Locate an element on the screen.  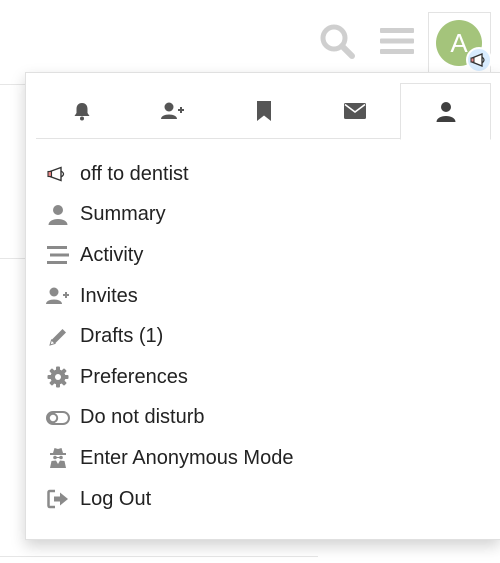
hamburger-menu-button is located at coordinates (397, 41).